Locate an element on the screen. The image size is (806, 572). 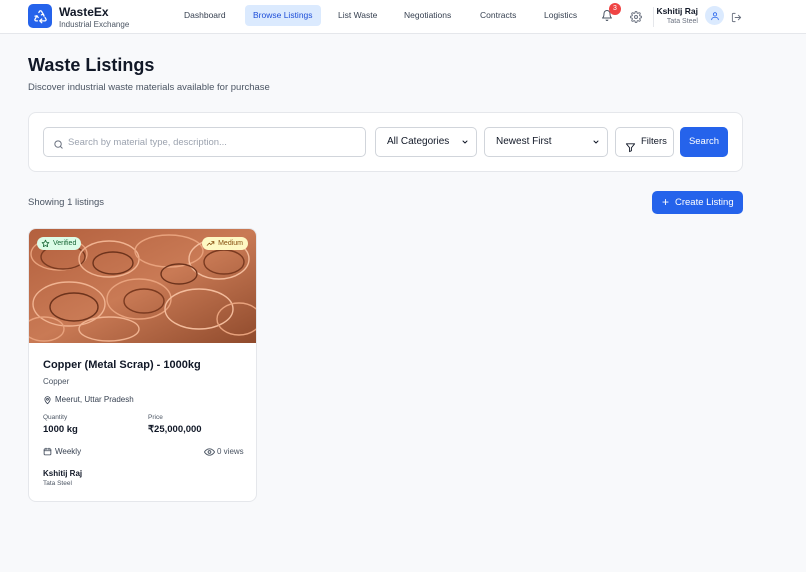
eye-icon is located at coordinates (209, 452).